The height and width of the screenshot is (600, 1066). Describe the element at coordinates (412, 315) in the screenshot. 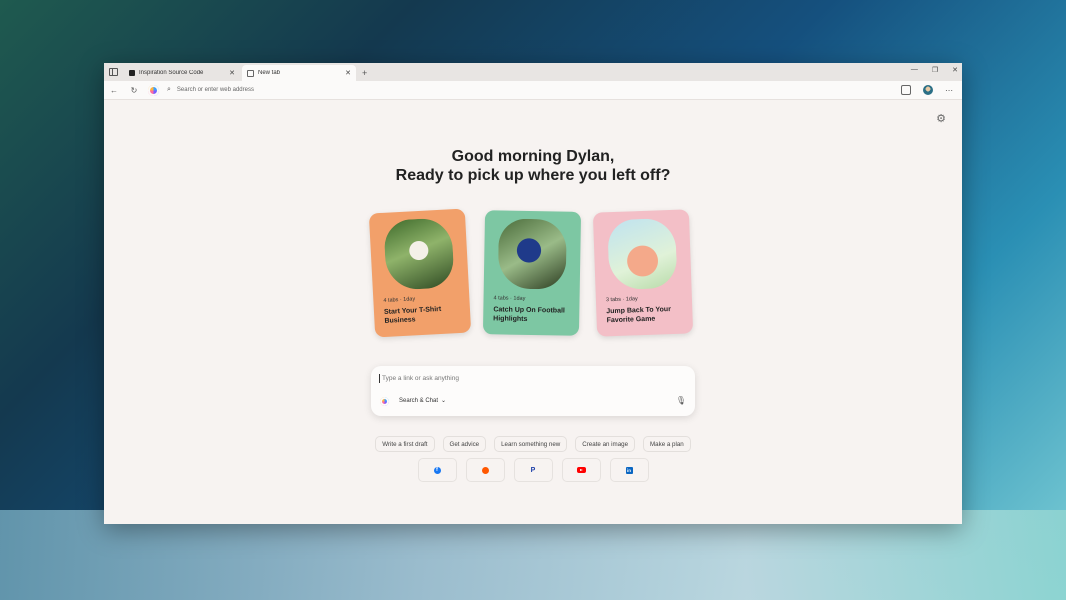

I see `card-label: Start Your T-Shirt Business` at that location.